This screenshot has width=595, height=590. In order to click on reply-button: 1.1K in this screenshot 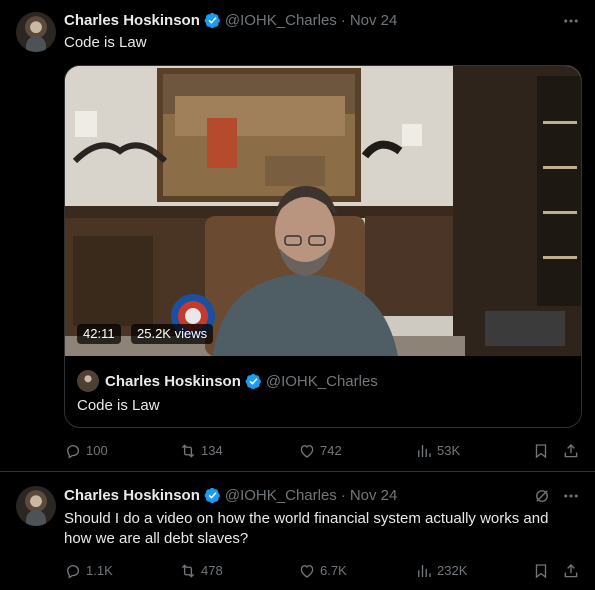, I will do `click(88, 571)`.